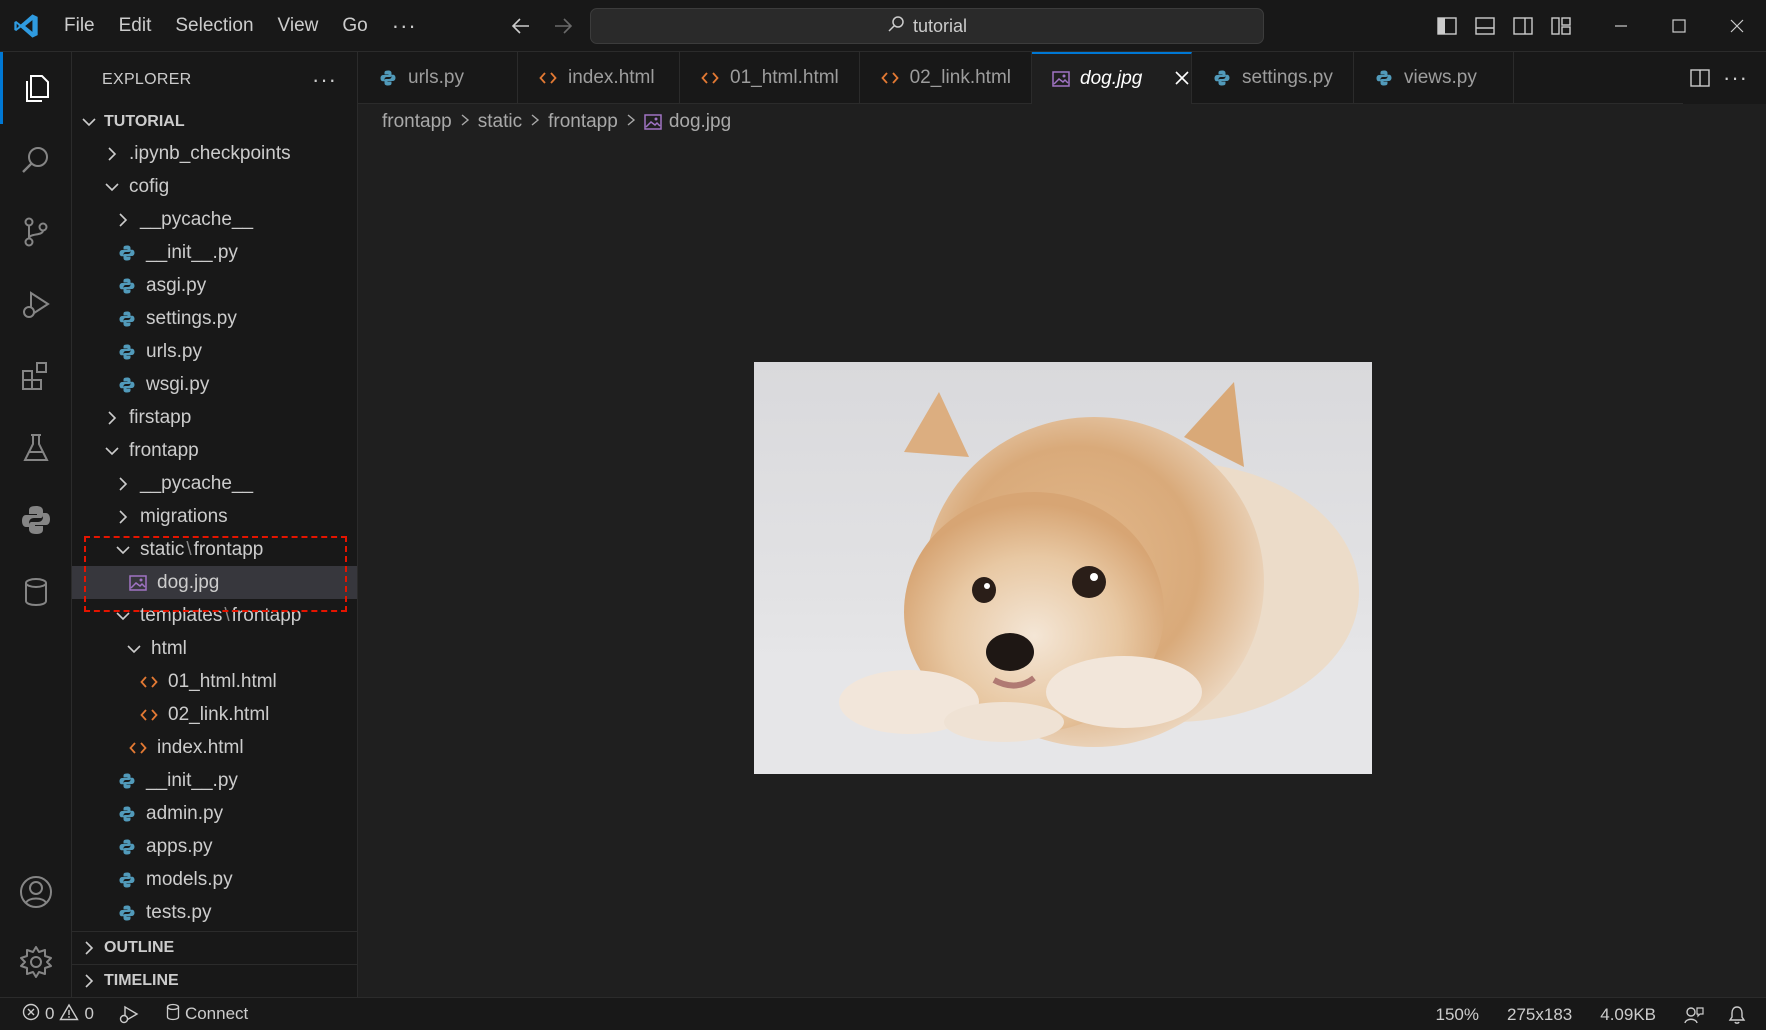 The width and height of the screenshot is (1766, 1030). What do you see at coordinates (185, 813) in the screenshot?
I see `tree-item-label: admin.py` at bounding box center [185, 813].